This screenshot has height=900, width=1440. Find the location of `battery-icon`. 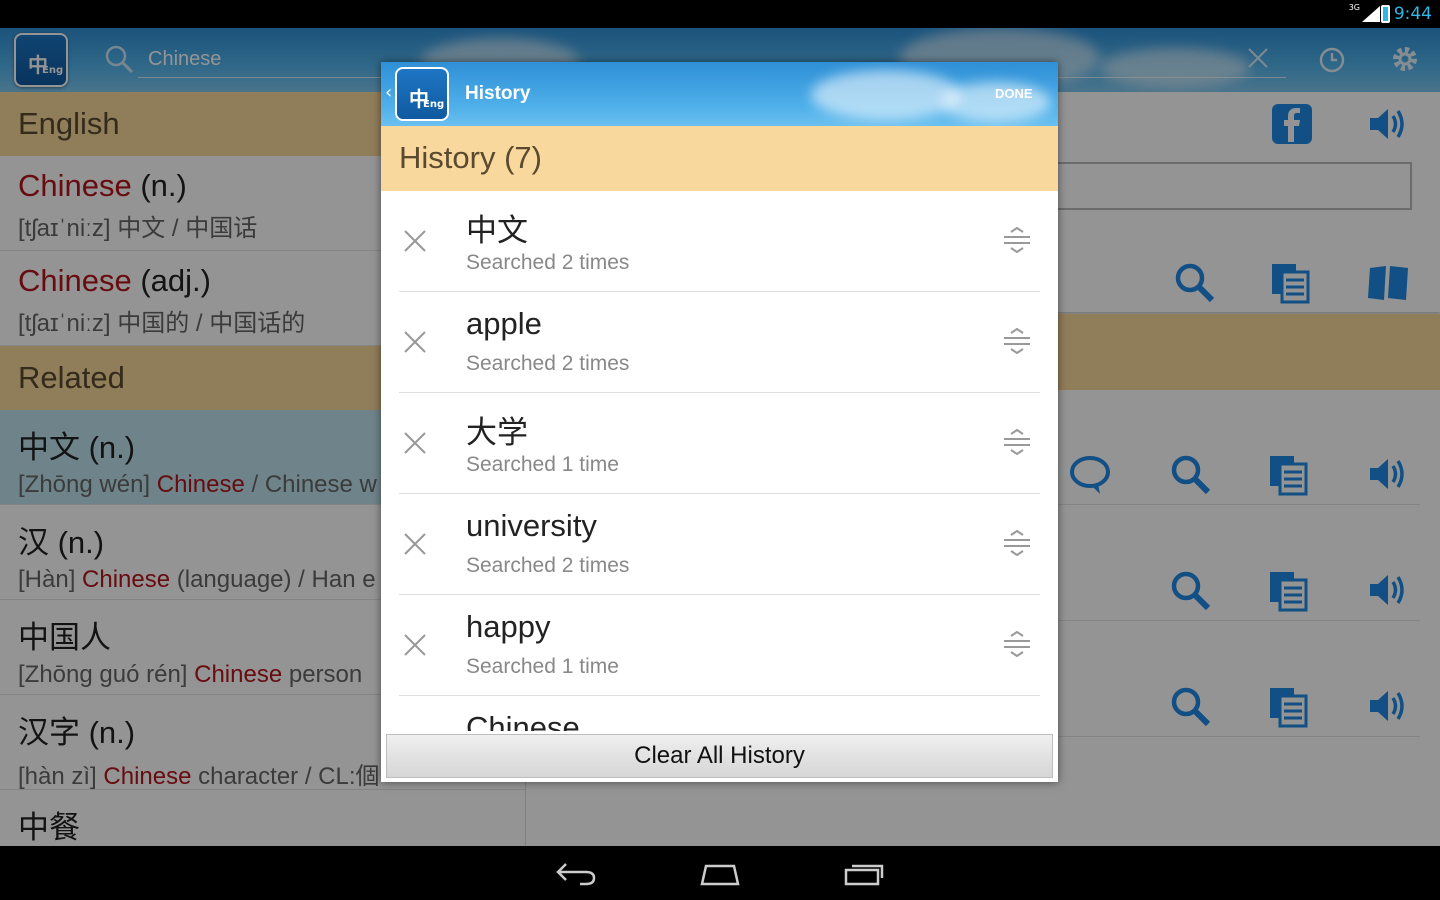

battery-icon is located at coordinates (1385, 14).